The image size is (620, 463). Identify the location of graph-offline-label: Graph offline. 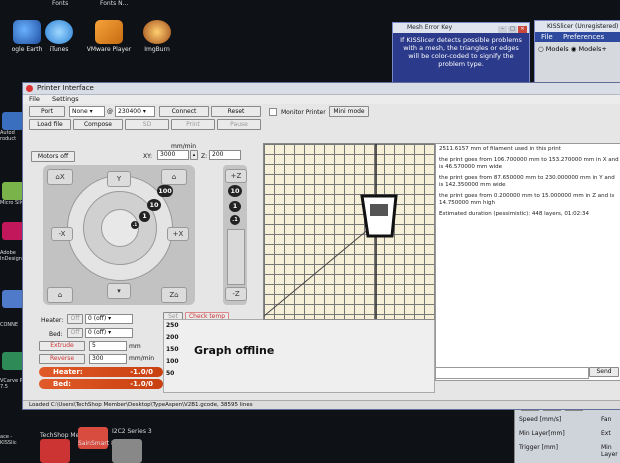
(234, 350).